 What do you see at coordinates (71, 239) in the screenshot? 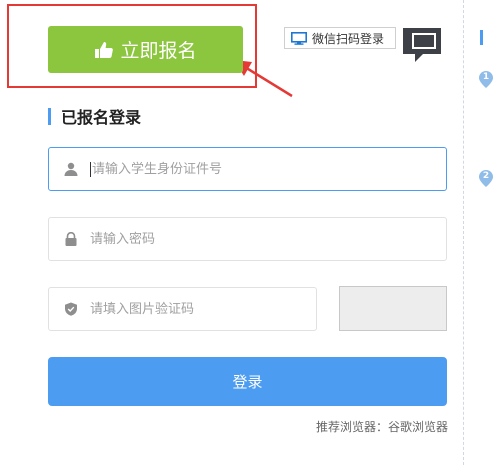
I see `lock-icon` at bounding box center [71, 239].